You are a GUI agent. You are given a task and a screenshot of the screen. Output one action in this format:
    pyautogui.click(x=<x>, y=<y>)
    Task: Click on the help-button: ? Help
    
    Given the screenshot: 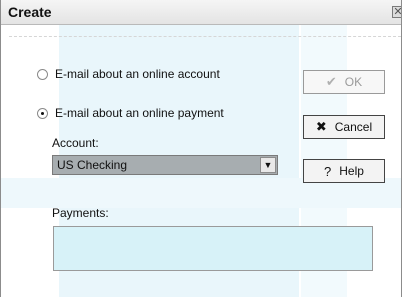 What is the action you would take?
    pyautogui.click(x=344, y=171)
    